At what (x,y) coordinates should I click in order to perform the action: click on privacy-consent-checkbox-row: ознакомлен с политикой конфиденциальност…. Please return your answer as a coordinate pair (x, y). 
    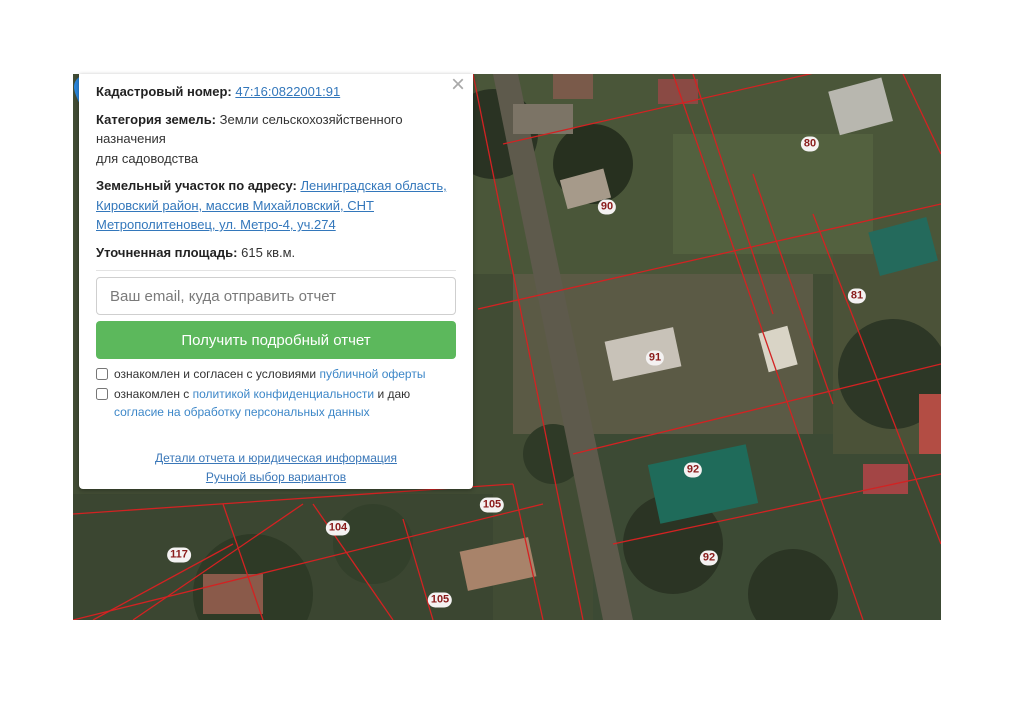
    Looking at the image, I should click on (276, 403).